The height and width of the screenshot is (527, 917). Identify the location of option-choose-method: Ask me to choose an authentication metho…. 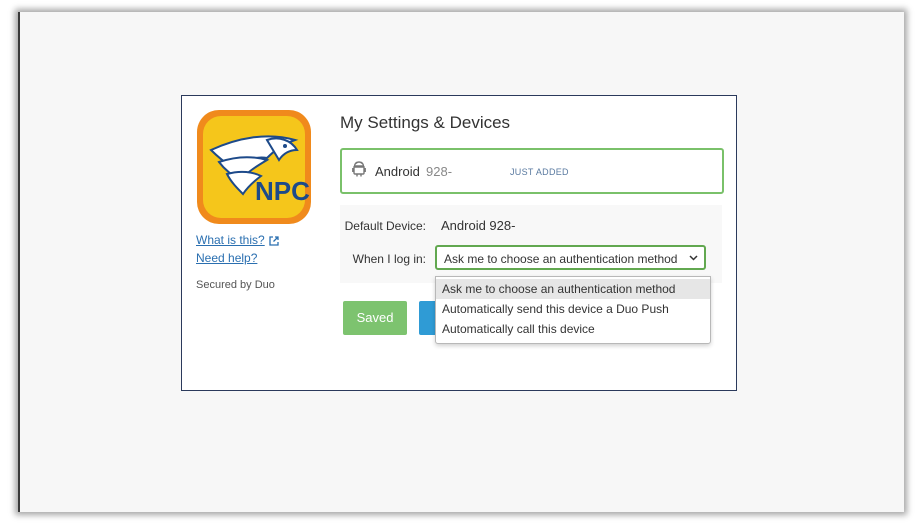
(573, 289).